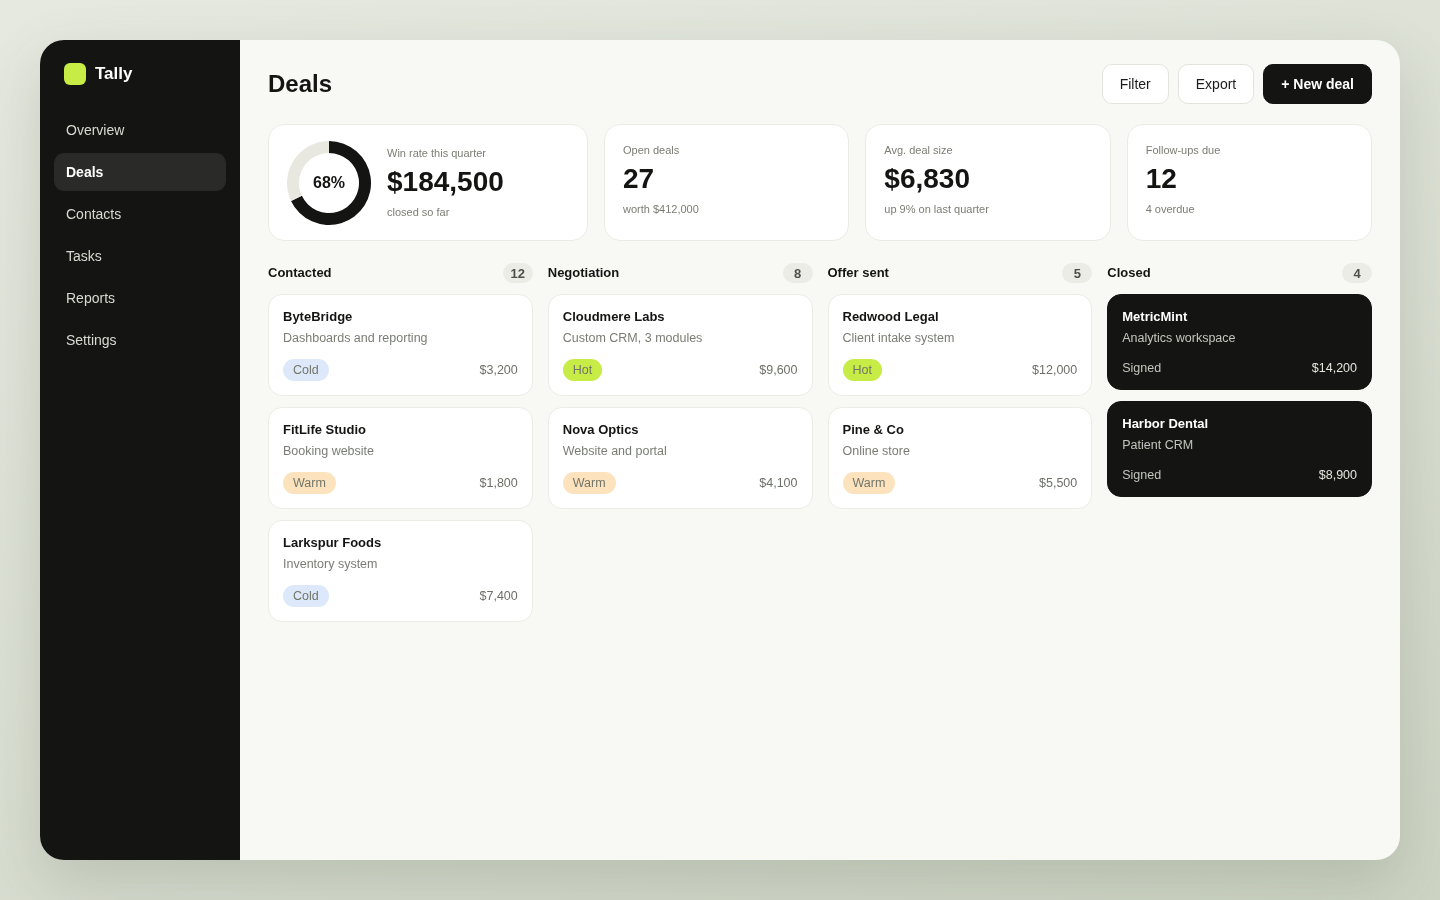 The height and width of the screenshot is (900, 1440). What do you see at coordinates (601, 430) in the screenshot?
I see `deal-name: Nova Optics` at bounding box center [601, 430].